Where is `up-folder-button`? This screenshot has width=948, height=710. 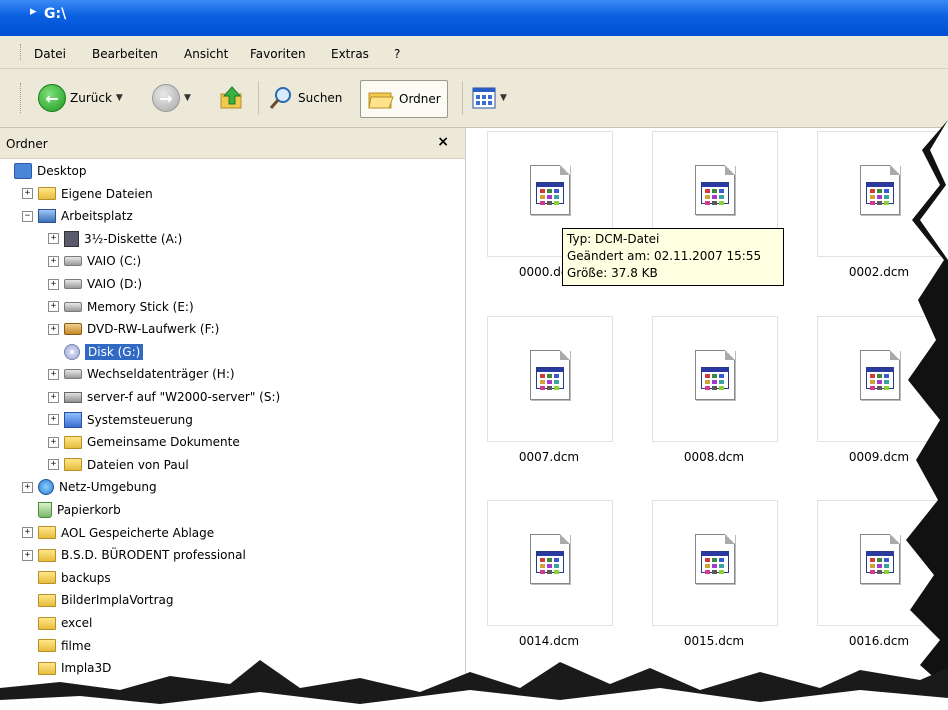 up-folder-button is located at coordinates (232, 98).